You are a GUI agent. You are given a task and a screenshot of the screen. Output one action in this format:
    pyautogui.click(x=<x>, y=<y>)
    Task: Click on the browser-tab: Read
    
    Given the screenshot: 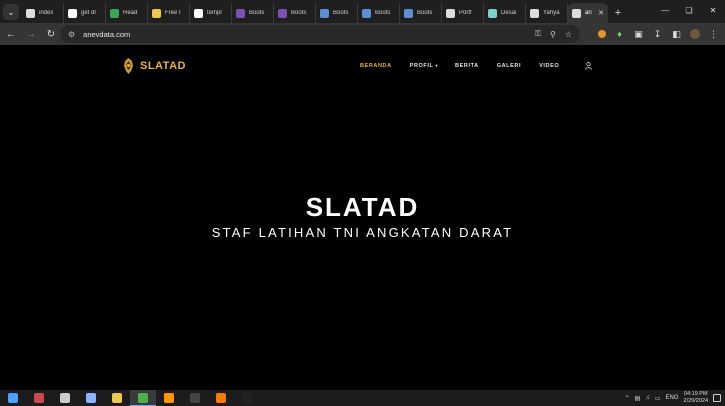 What is the action you would take?
    pyautogui.click(x=127, y=13)
    